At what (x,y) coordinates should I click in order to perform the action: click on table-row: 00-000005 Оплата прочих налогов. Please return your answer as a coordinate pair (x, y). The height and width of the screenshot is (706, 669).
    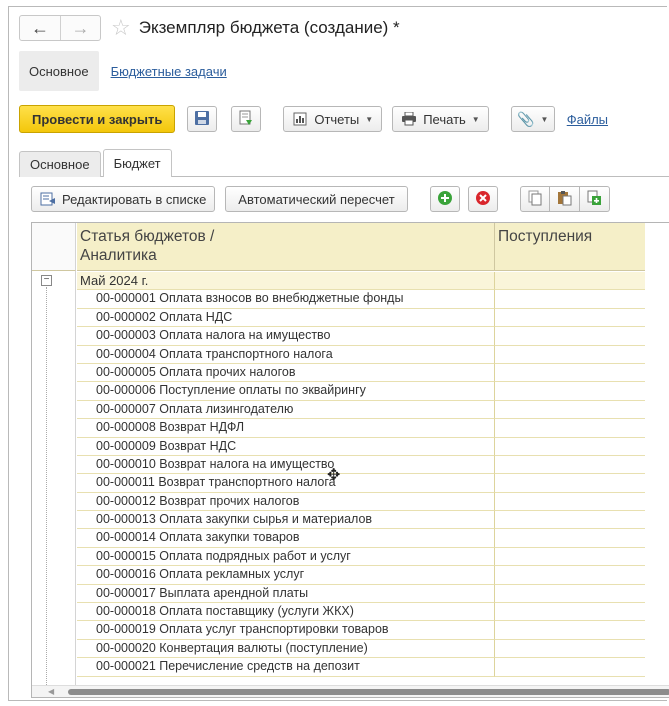
    Looking at the image, I should click on (338, 373).